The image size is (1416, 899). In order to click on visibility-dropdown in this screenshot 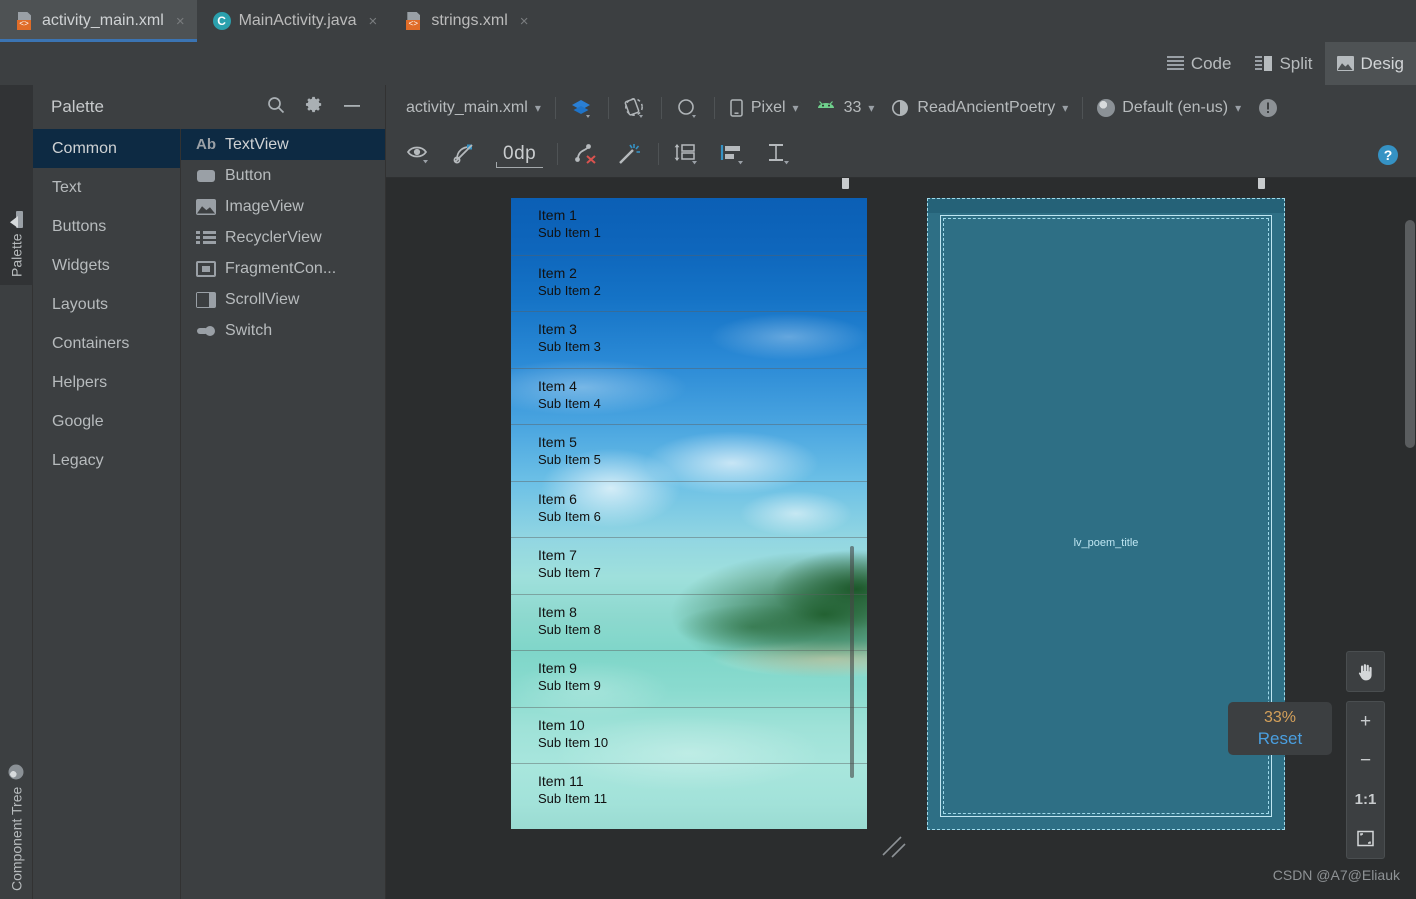, I will do `click(421, 154)`.